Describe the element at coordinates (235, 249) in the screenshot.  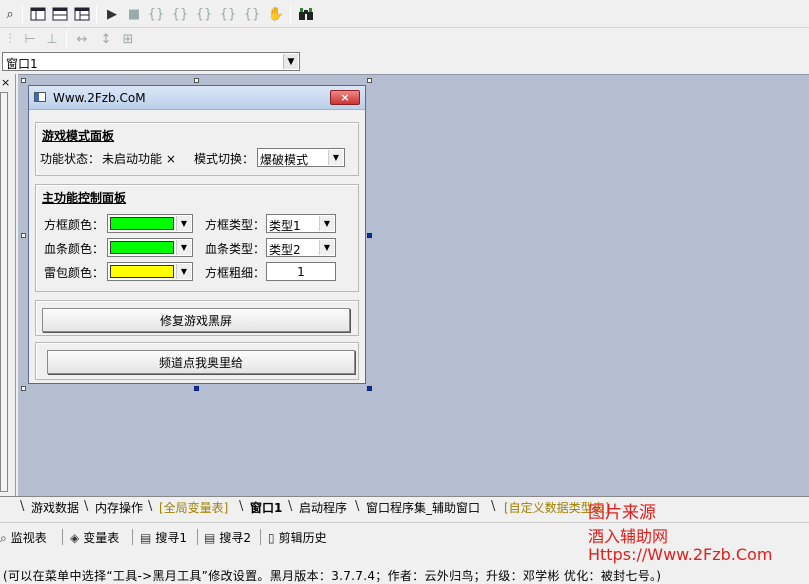
I see `hp-type-label: 血条类型：` at that location.